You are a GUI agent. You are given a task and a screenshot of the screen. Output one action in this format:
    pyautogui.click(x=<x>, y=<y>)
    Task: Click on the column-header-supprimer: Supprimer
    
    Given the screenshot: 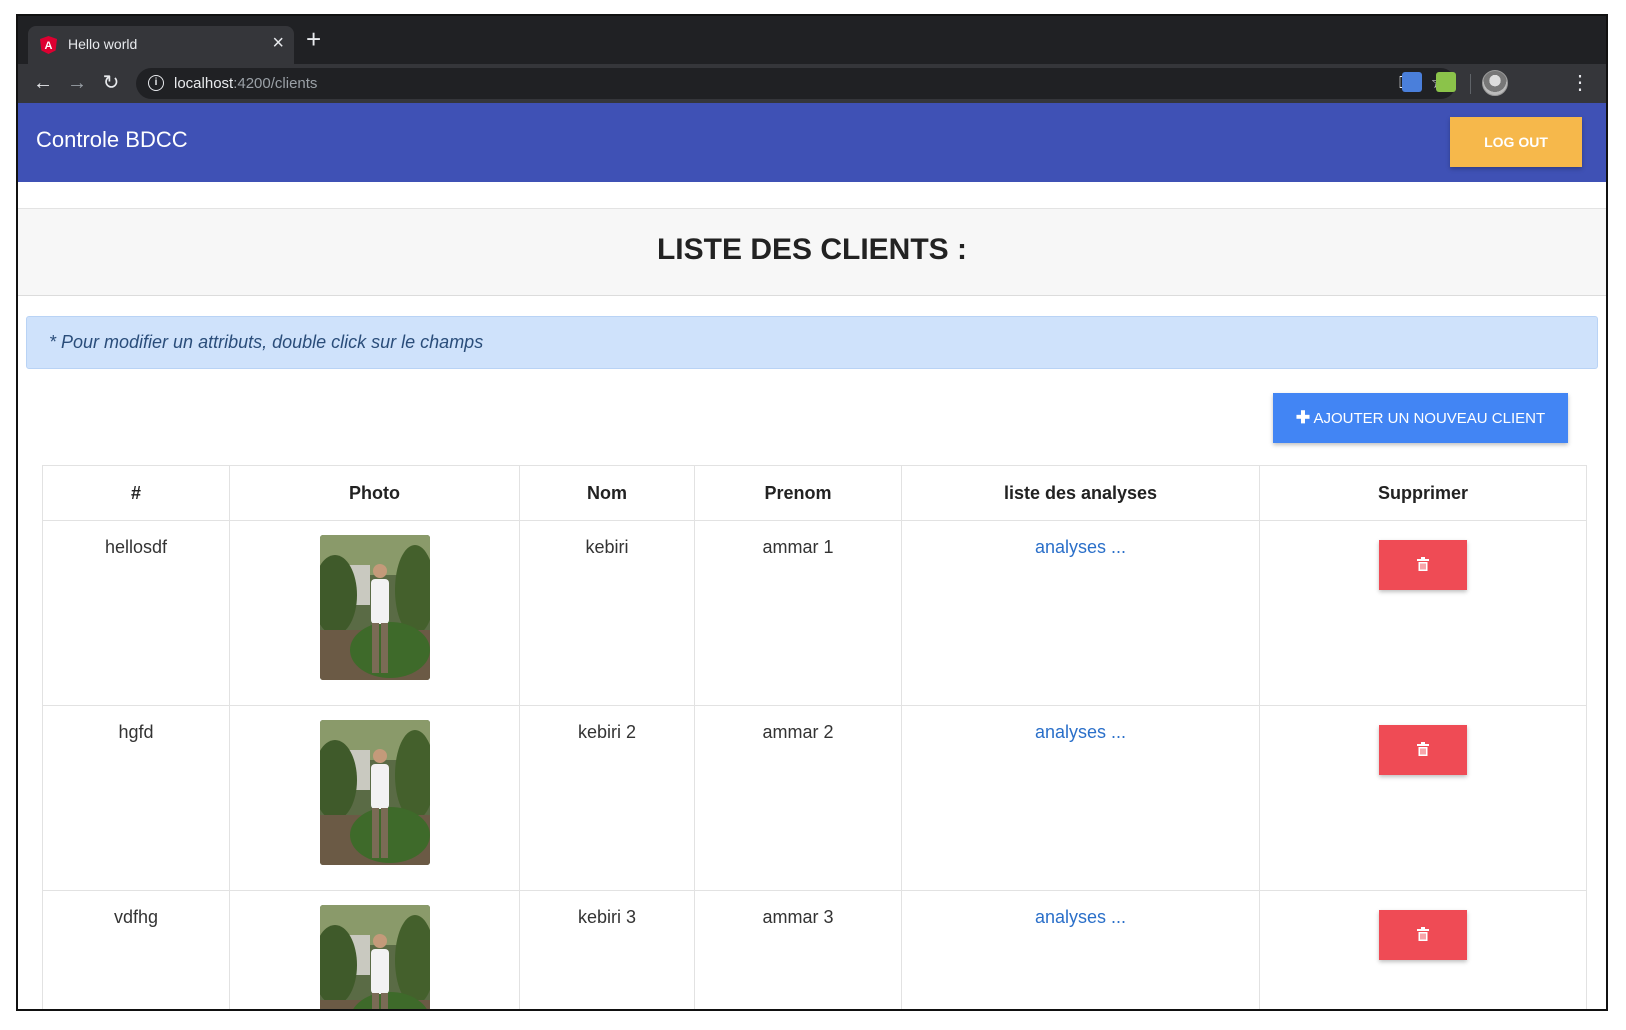 What is the action you would take?
    pyautogui.click(x=1423, y=493)
    